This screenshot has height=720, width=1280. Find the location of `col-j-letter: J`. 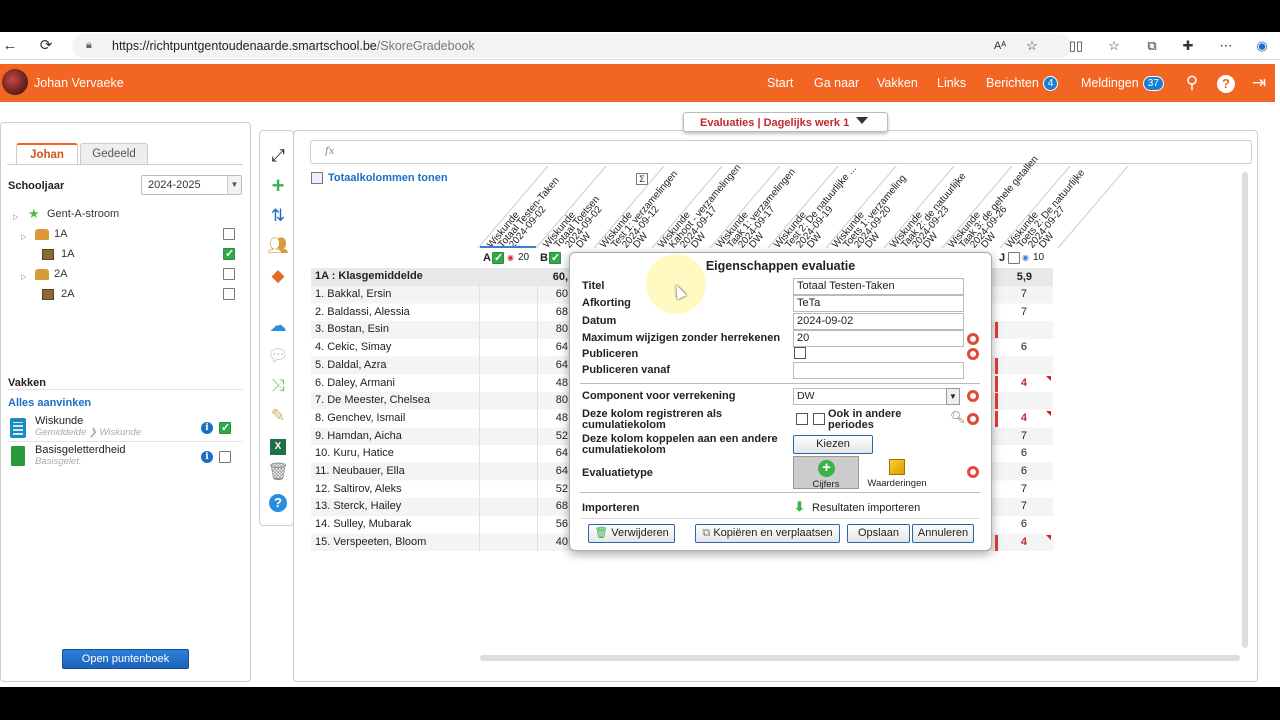

col-j-letter: J is located at coordinates (1002, 258).